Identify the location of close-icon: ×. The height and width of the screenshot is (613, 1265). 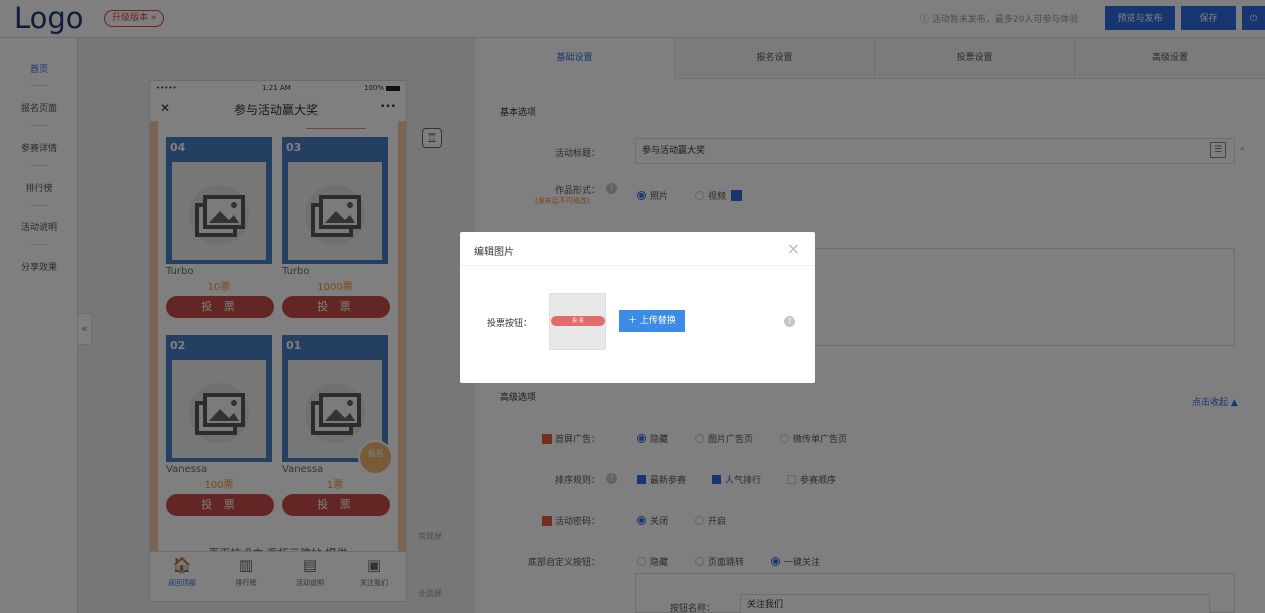
(793, 248).